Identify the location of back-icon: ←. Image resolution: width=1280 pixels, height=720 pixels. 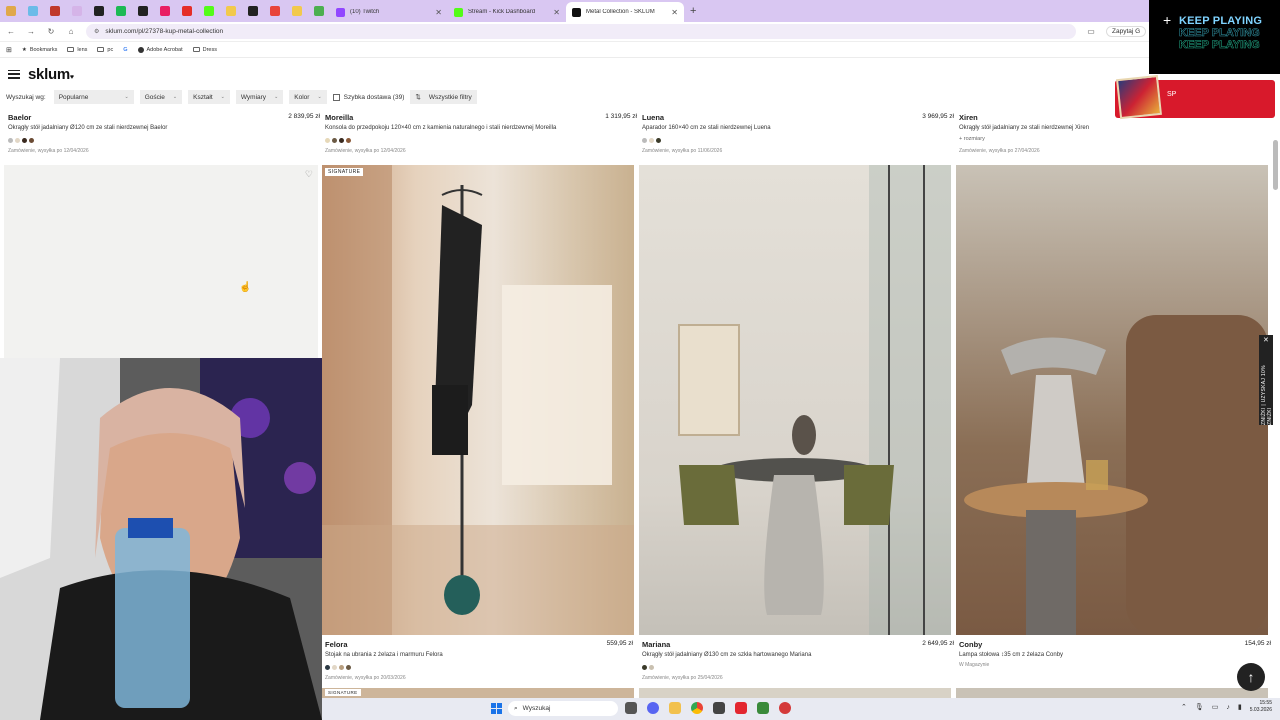
(11, 31).